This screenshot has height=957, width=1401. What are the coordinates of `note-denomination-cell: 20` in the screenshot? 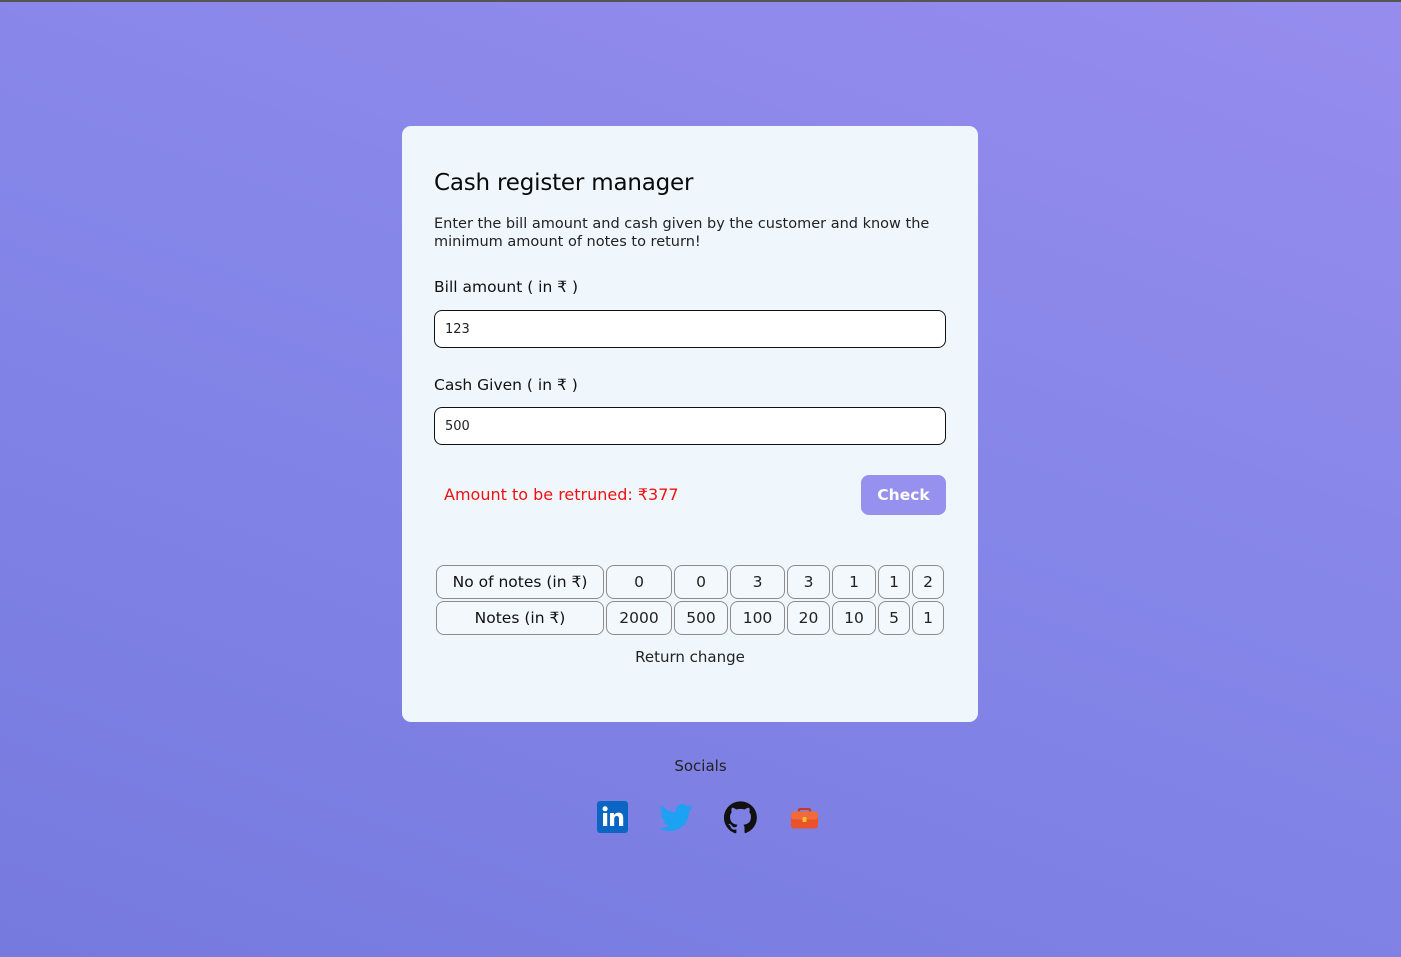 It's located at (808, 618).